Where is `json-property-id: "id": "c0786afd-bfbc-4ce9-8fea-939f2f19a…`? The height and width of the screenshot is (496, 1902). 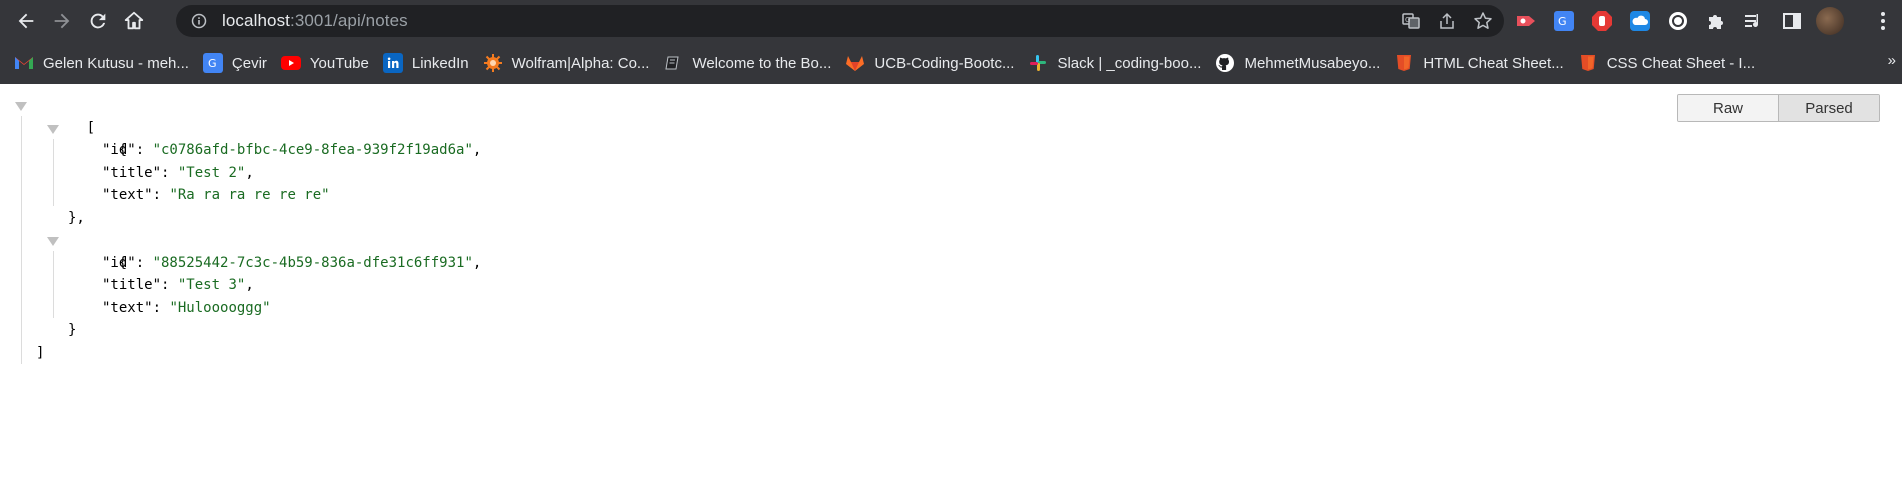 json-property-id: "id": "c0786afd-bfbc-4ce9-8fea-939f2f19a… is located at coordinates (292, 150).